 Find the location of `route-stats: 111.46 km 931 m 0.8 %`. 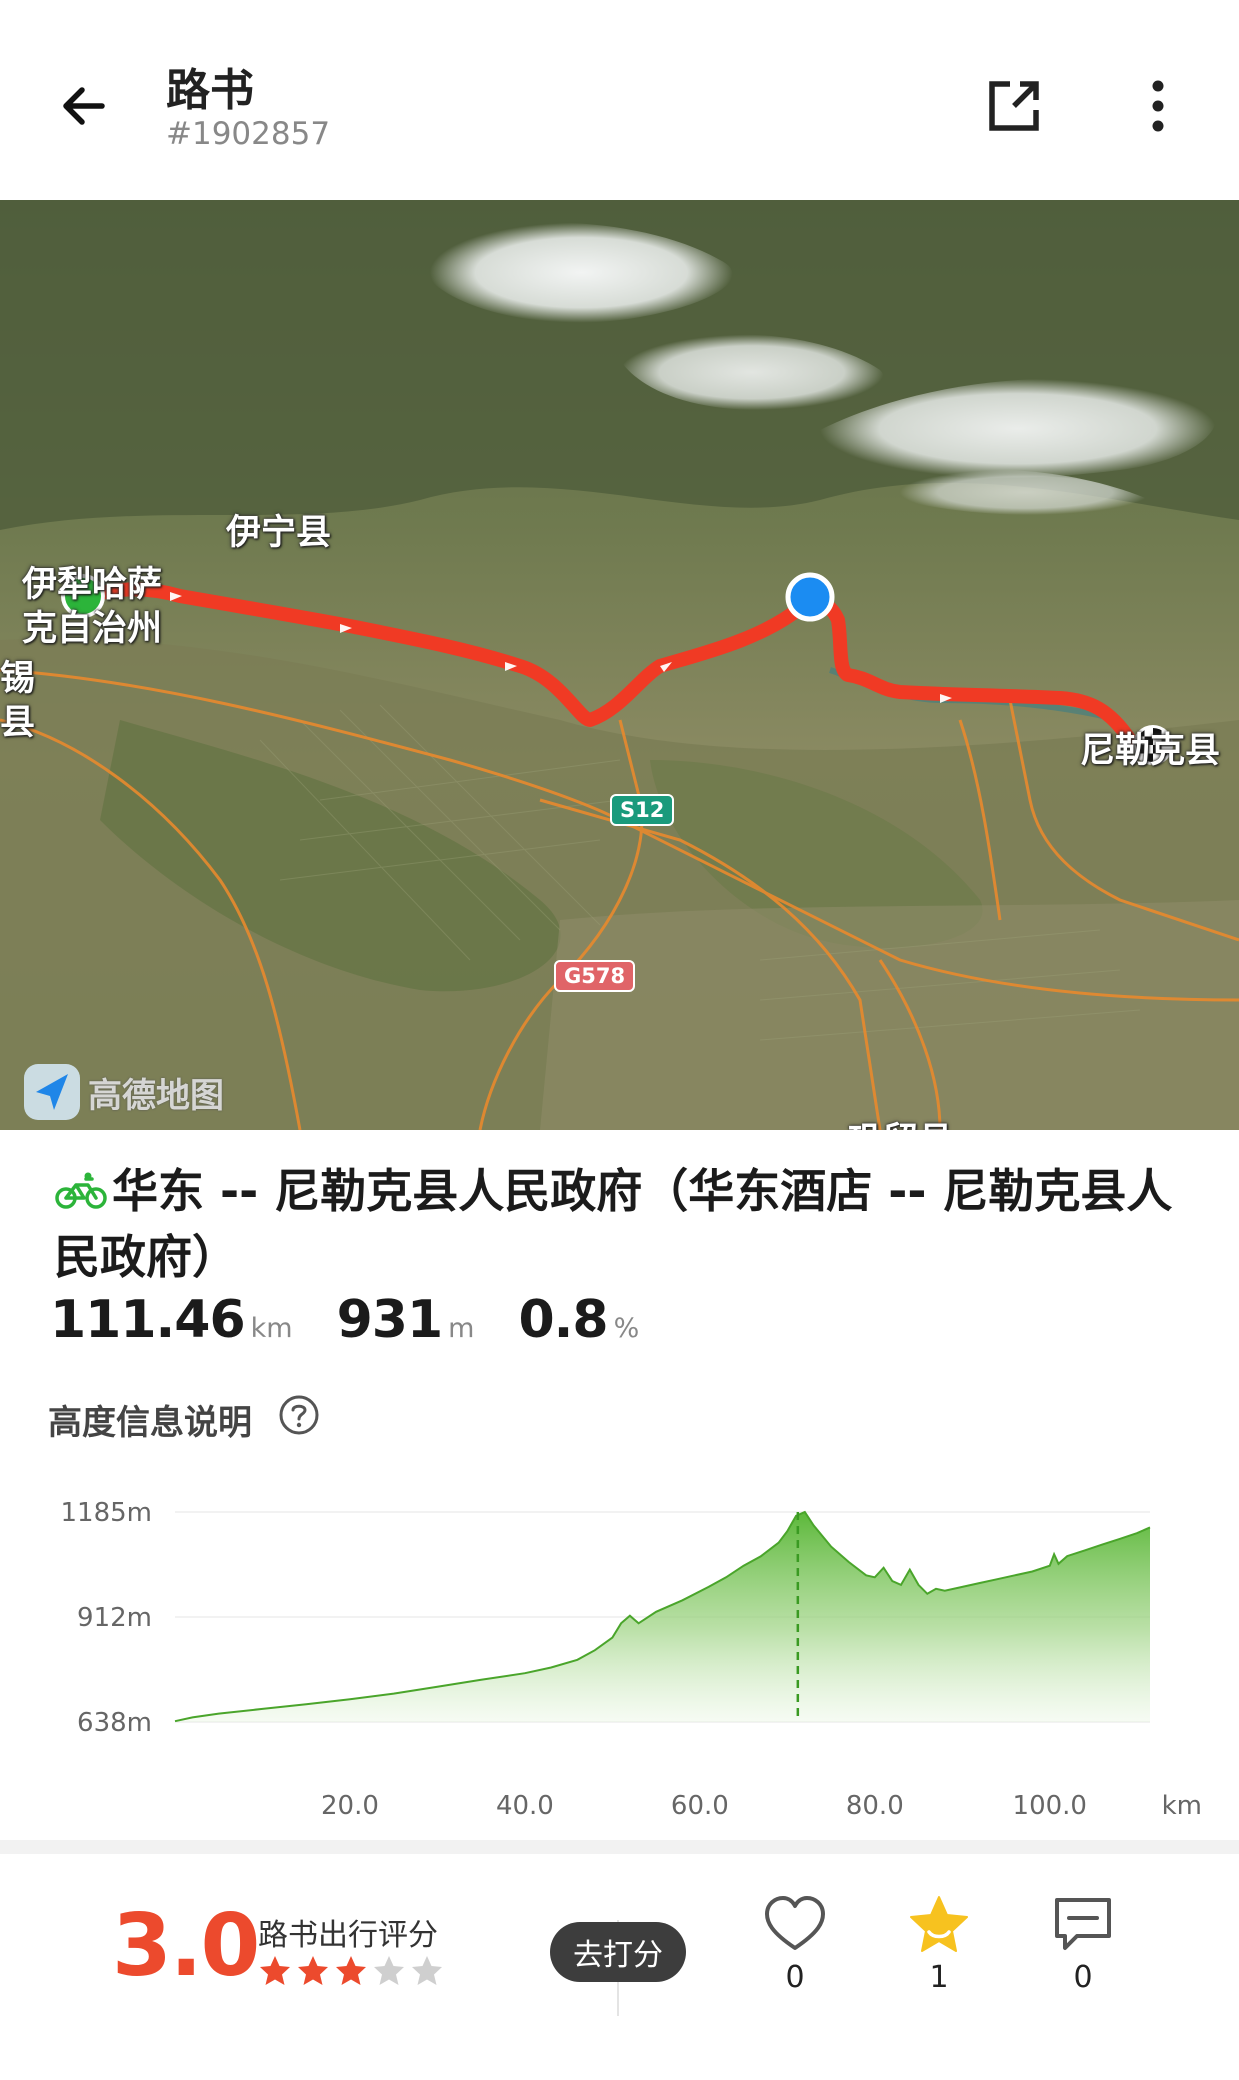

route-stats: 111.46 km 931 m 0.8 % is located at coordinates (366, 1320).